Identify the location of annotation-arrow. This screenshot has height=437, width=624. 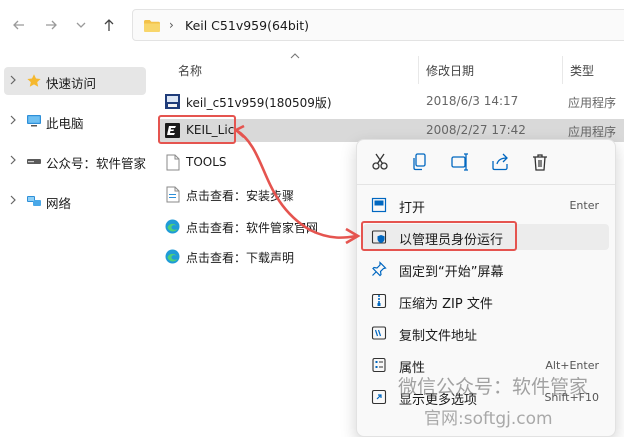
(297, 184).